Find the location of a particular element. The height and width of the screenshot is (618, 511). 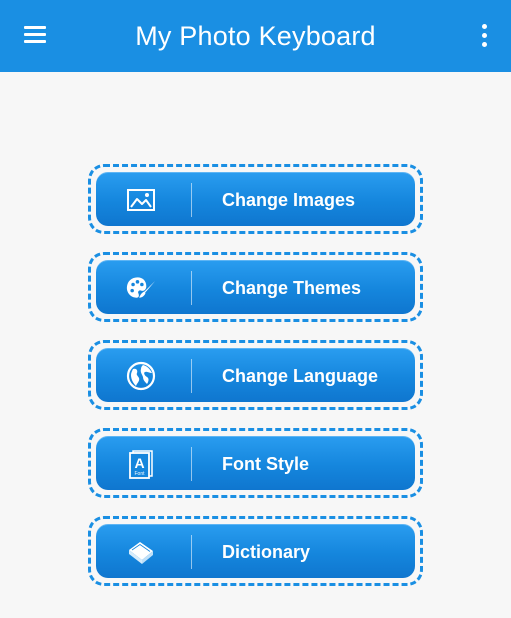

font-style-label: Font Style is located at coordinates (266, 463).